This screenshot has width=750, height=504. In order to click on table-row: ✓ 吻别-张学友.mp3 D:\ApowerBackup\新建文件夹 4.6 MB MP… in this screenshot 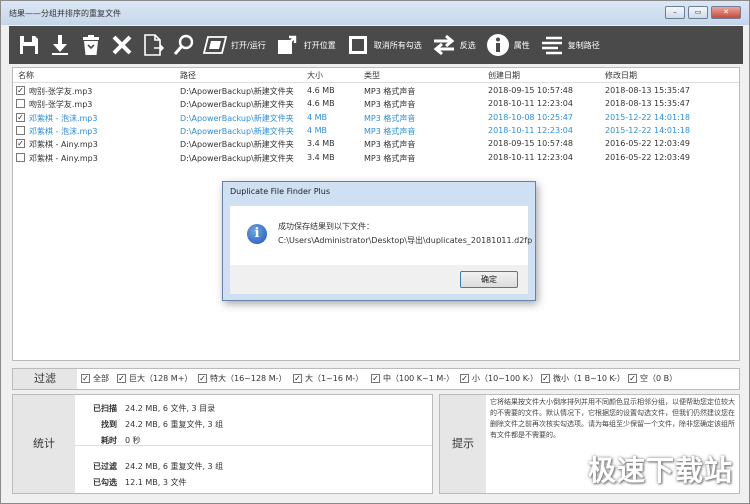, I will do `click(376, 91)`.